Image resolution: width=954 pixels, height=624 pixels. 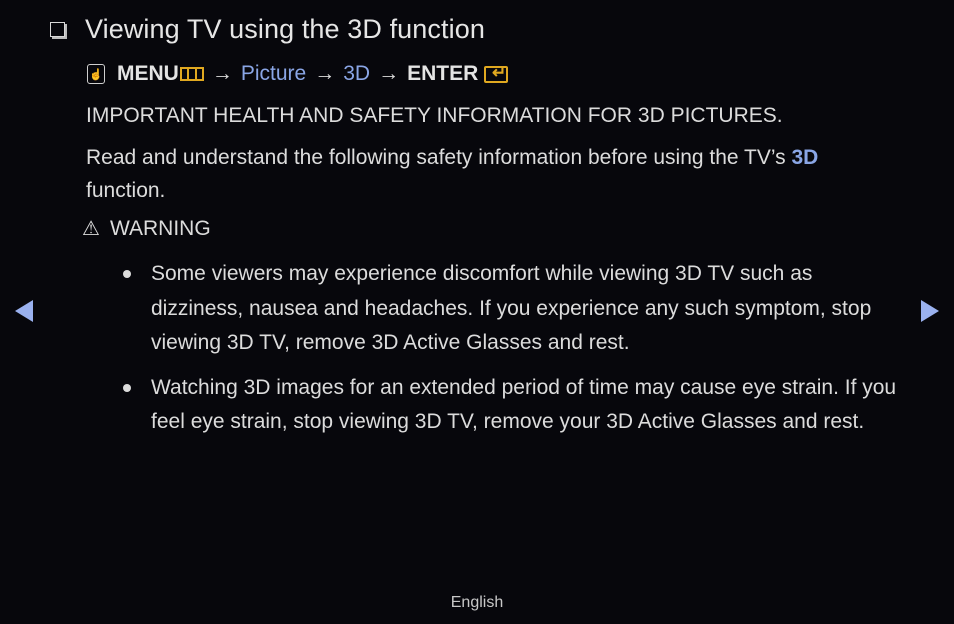 What do you see at coordinates (273, 74) in the screenshot?
I see `picture-link: Picture` at bounding box center [273, 74].